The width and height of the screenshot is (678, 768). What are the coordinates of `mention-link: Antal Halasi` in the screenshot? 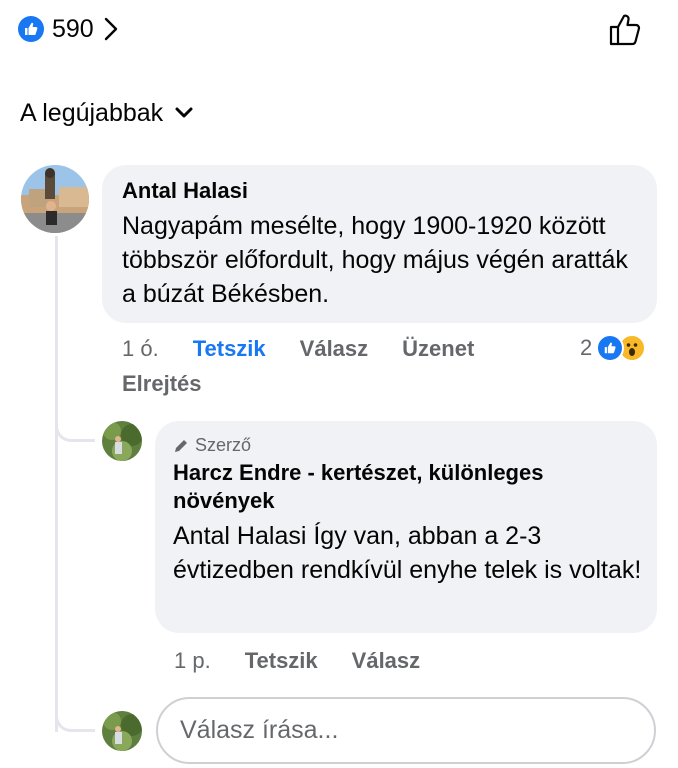 It's located at (239, 536).